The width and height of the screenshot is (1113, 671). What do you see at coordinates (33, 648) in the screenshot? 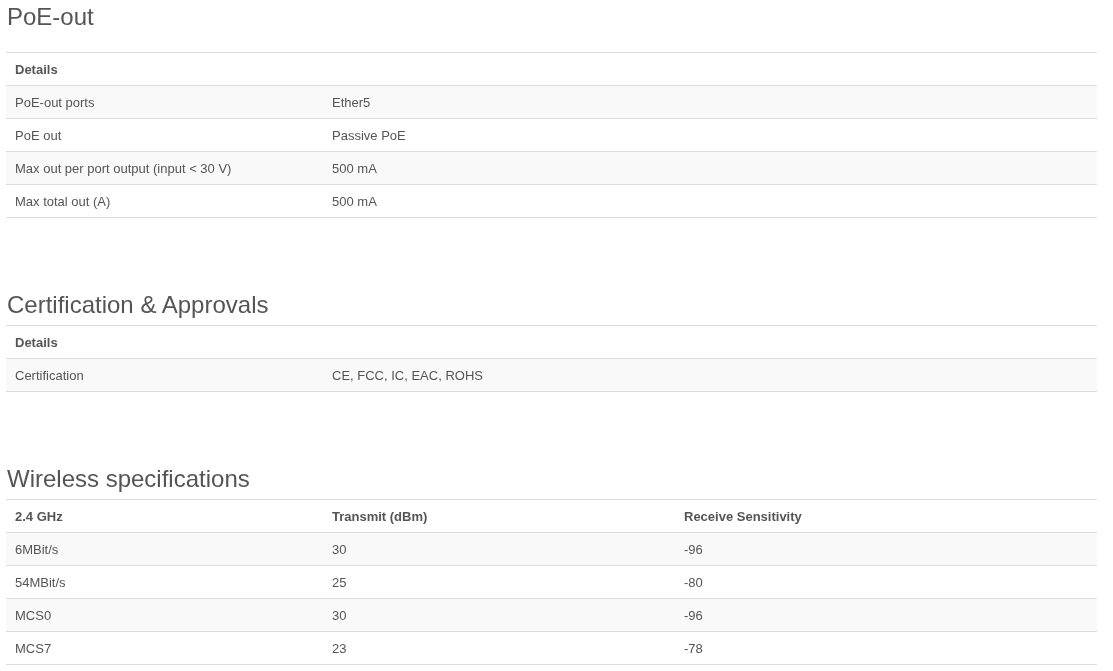
I see `table-cell: MCS7` at bounding box center [33, 648].